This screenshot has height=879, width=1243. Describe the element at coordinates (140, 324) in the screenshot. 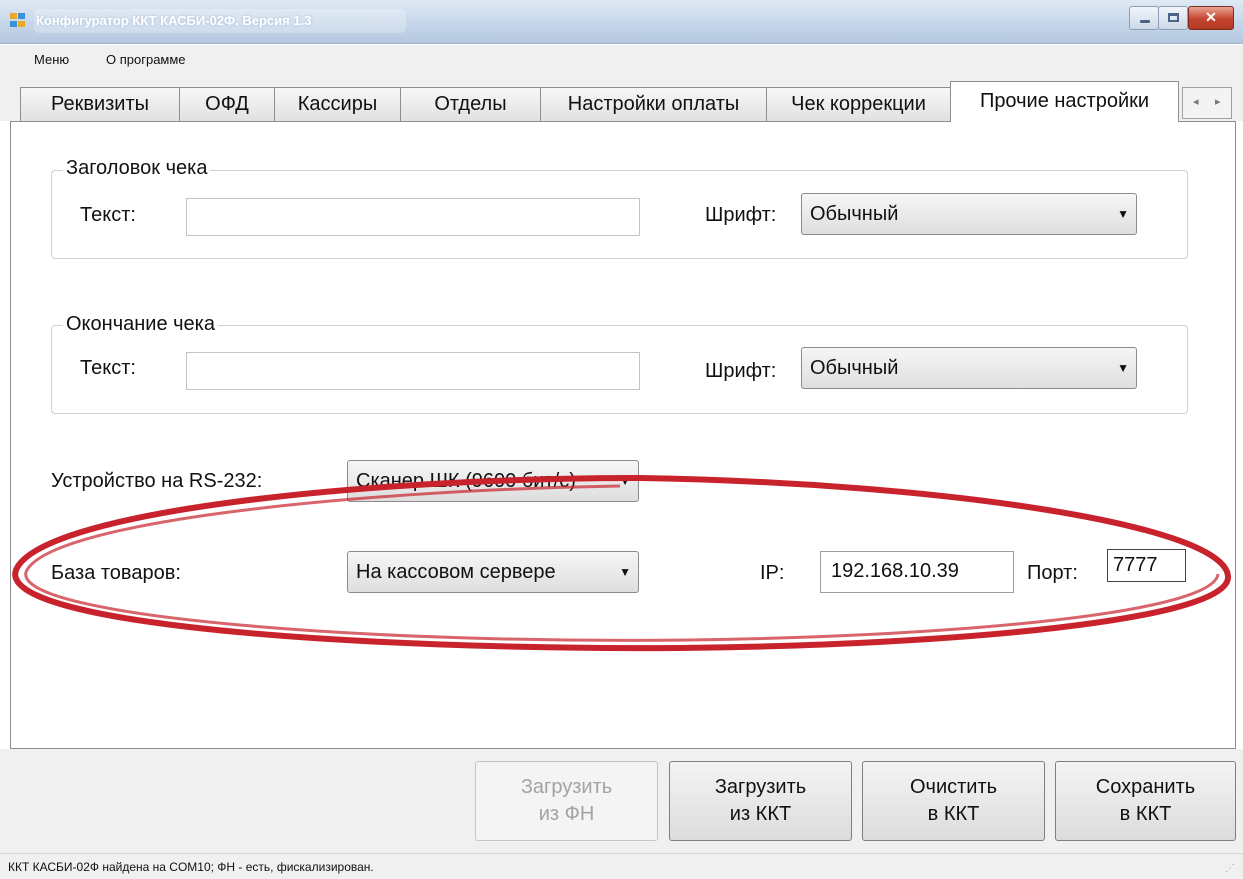

I see `receipt-footer-title: Окончание чека` at that location.